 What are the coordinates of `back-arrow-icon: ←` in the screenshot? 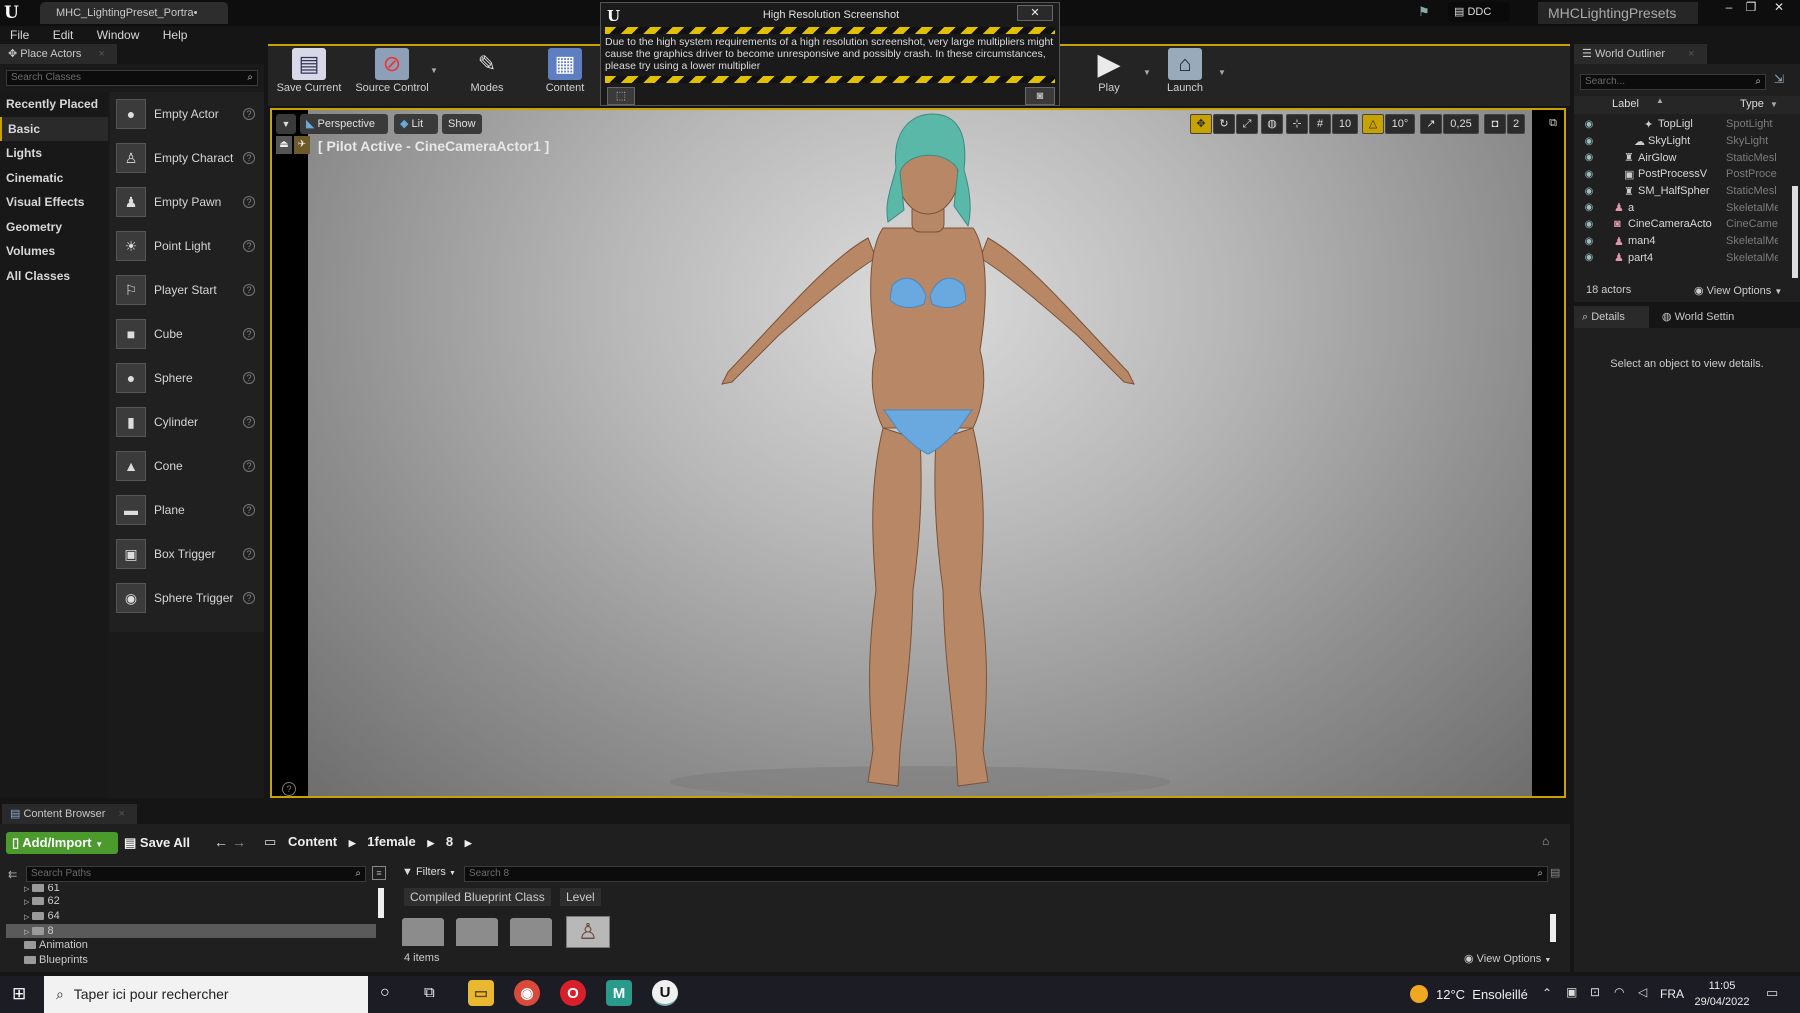 It's located at (221, 842).